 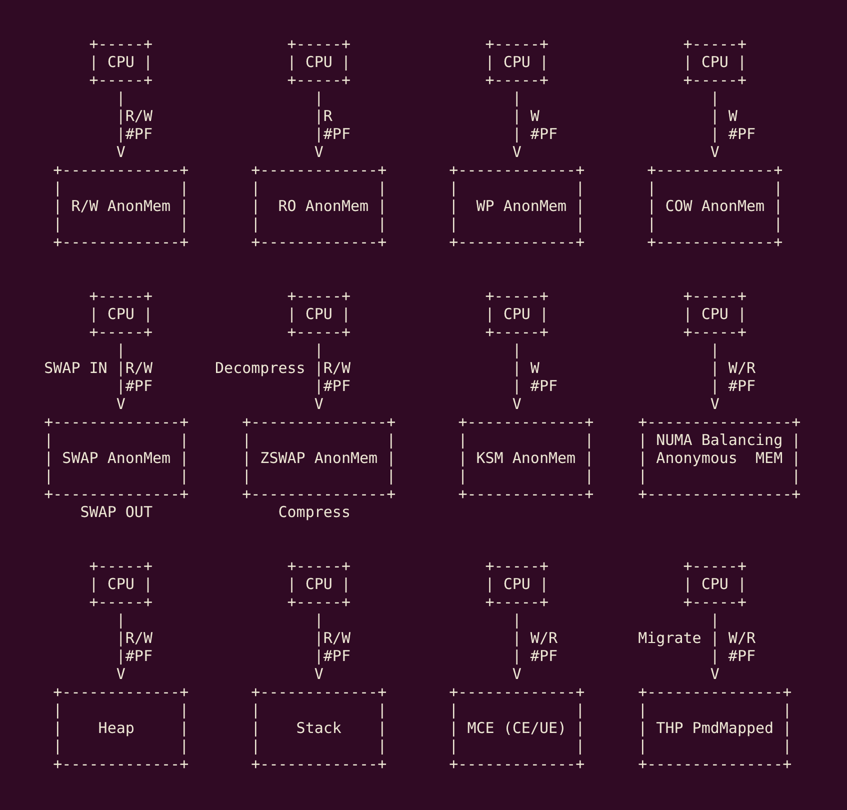 I want to click on ascii-art-line: +--------------+, so click(x=116, y=422).